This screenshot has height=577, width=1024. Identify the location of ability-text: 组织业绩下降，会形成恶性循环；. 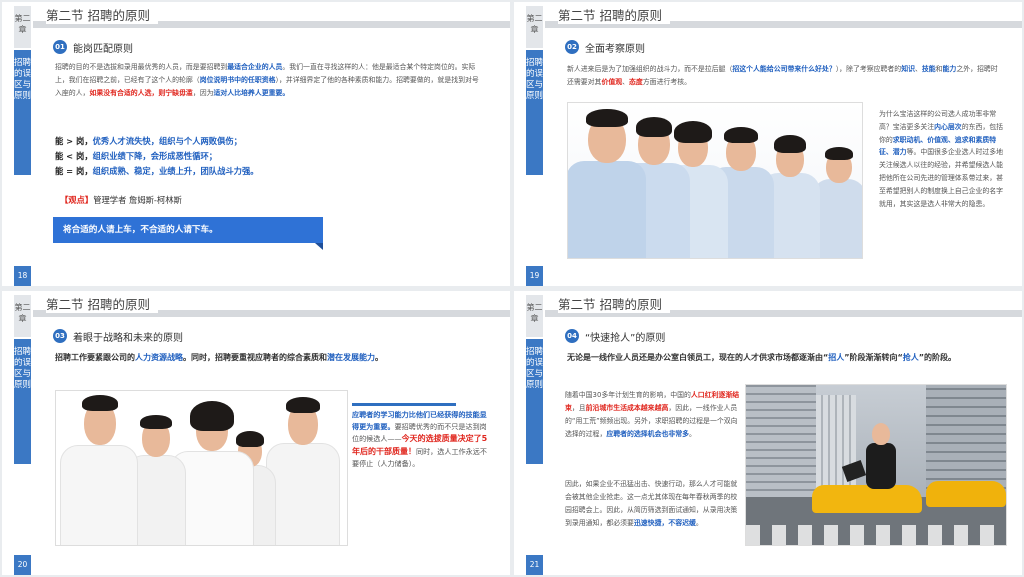
(155, 156).